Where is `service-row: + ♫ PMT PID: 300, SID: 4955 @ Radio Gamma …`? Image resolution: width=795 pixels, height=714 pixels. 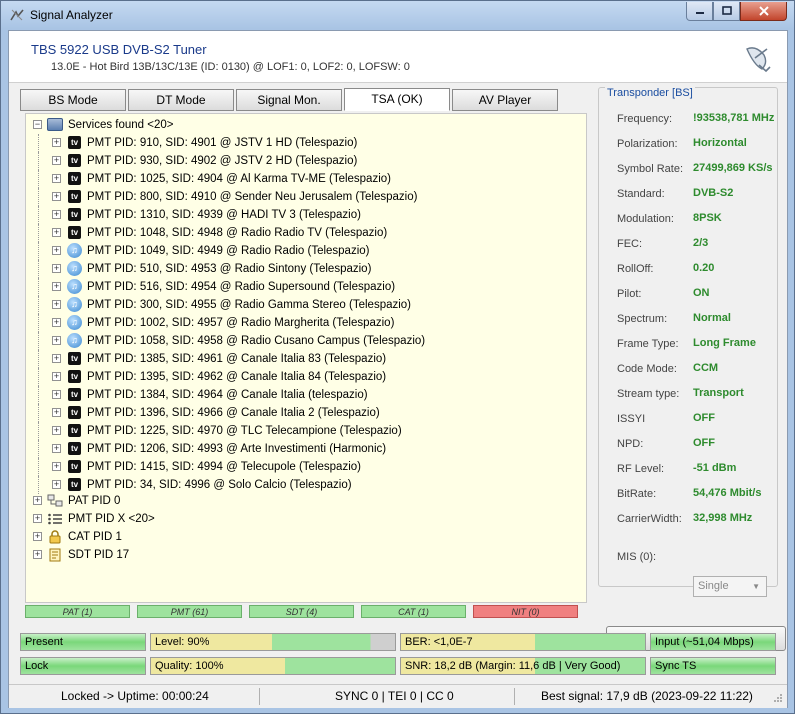
service-row: + ♫ PMT PID: 300, SID: 4955 @ Radio Gamma … is located at coordinates (296, 305).